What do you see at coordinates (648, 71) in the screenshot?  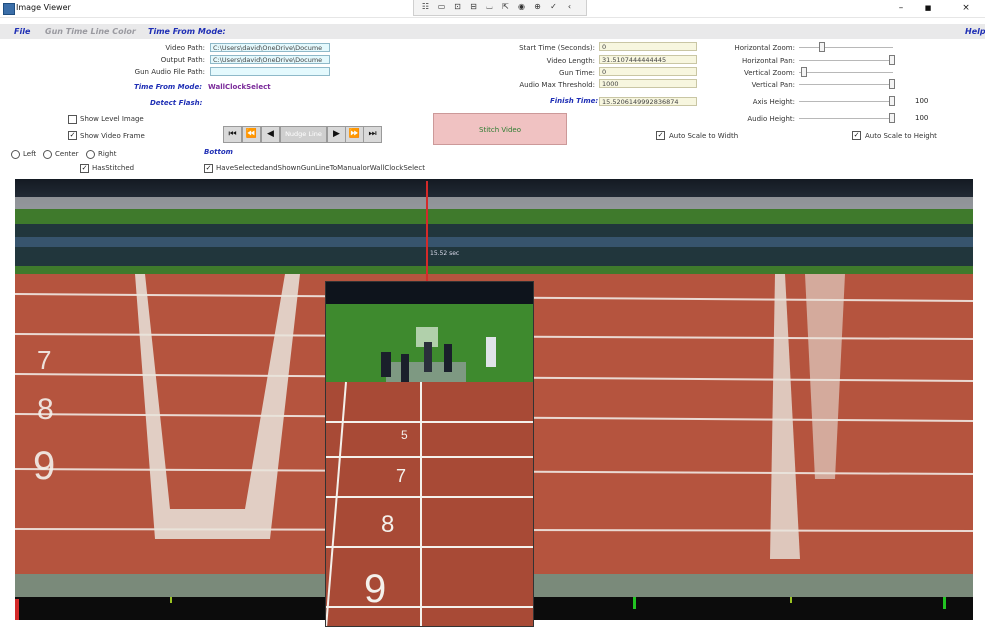 I see `gun-time-input: 0` at bounding box center [648, 71].